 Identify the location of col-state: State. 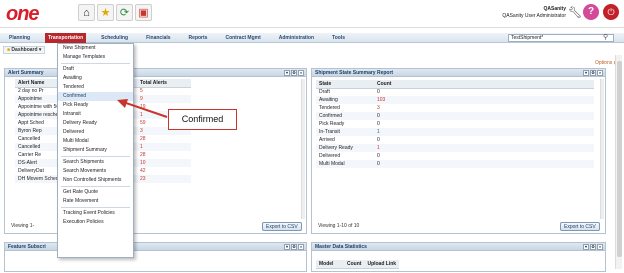
(345, 84).